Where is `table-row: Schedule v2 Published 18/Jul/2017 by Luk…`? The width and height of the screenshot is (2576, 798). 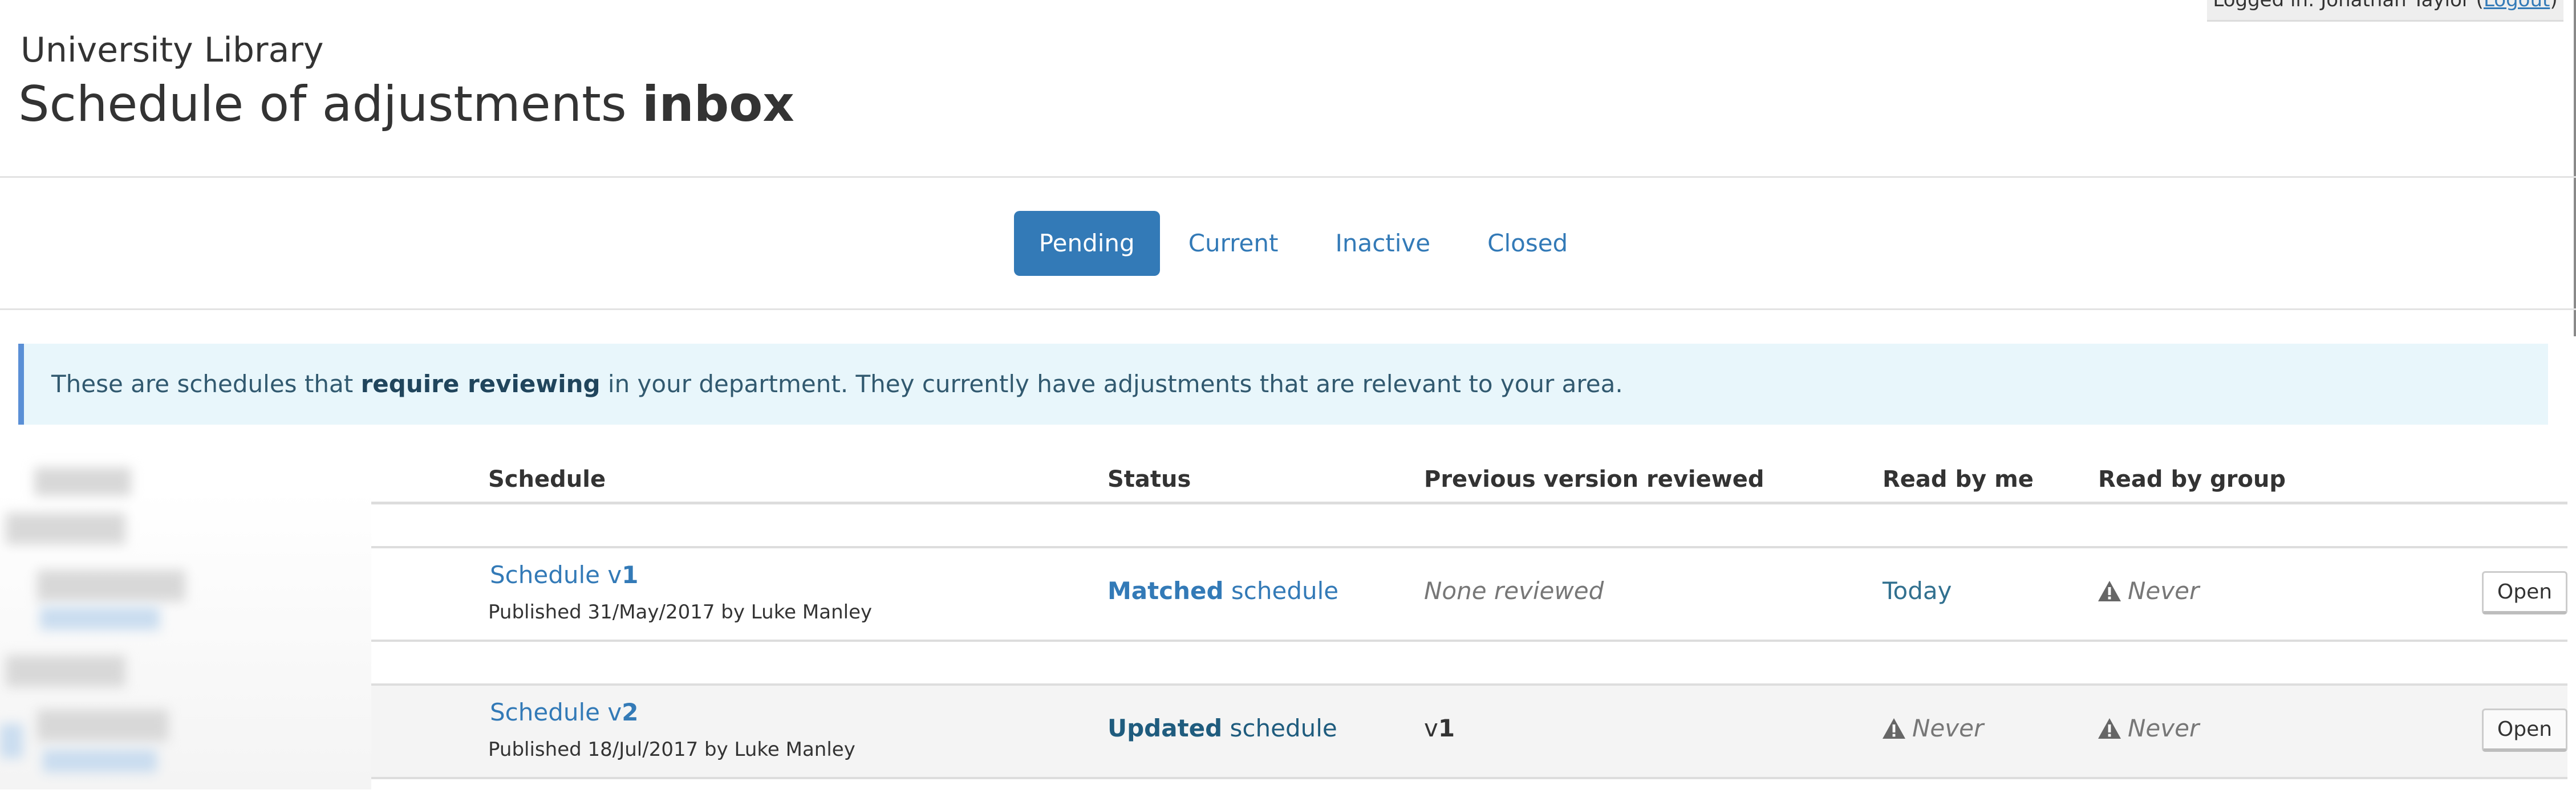 table-row: Schedule v2 Published 18/Jul/2017 by Luk… is located at coordinates (1469, 732).